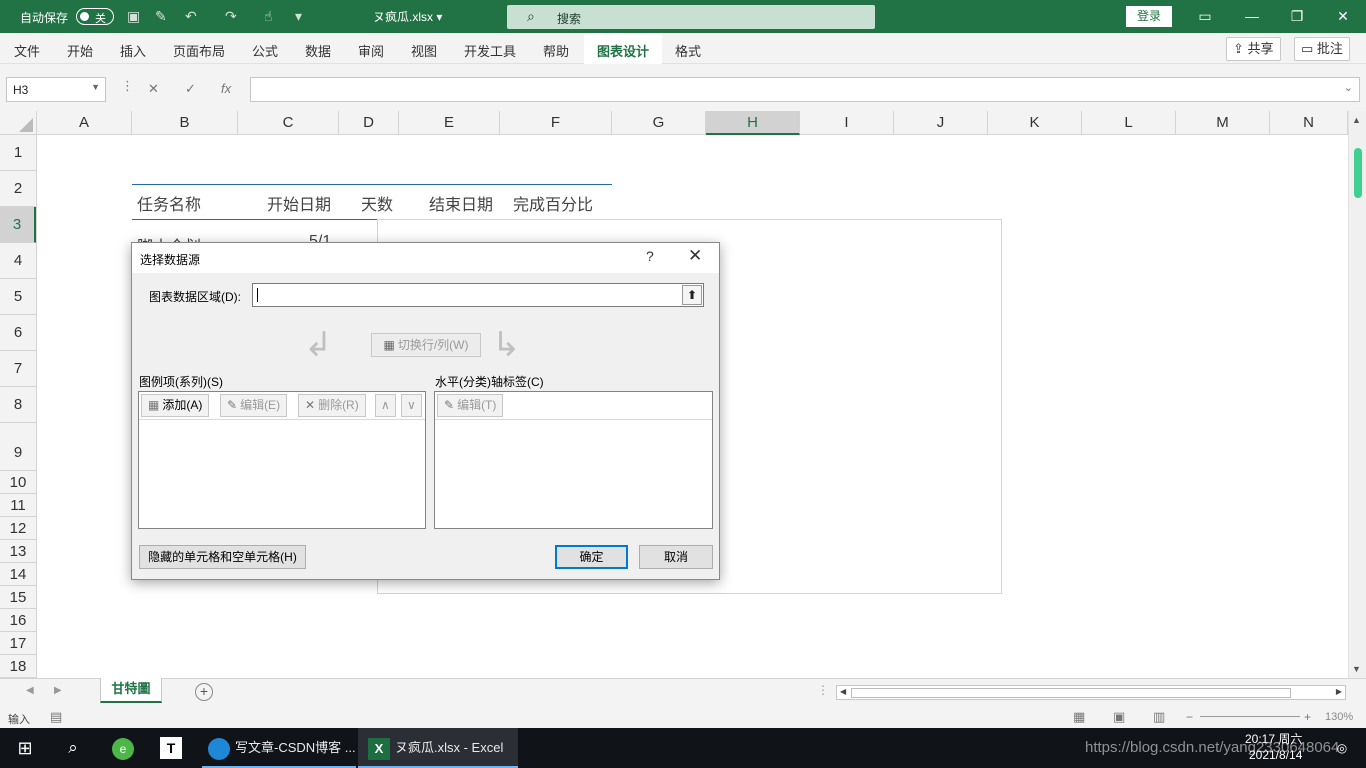  What do you see at coordinates (1343, 16) in the screenshot?
I see `close-window-icon: ✕` at bounding box center [1343, 16].